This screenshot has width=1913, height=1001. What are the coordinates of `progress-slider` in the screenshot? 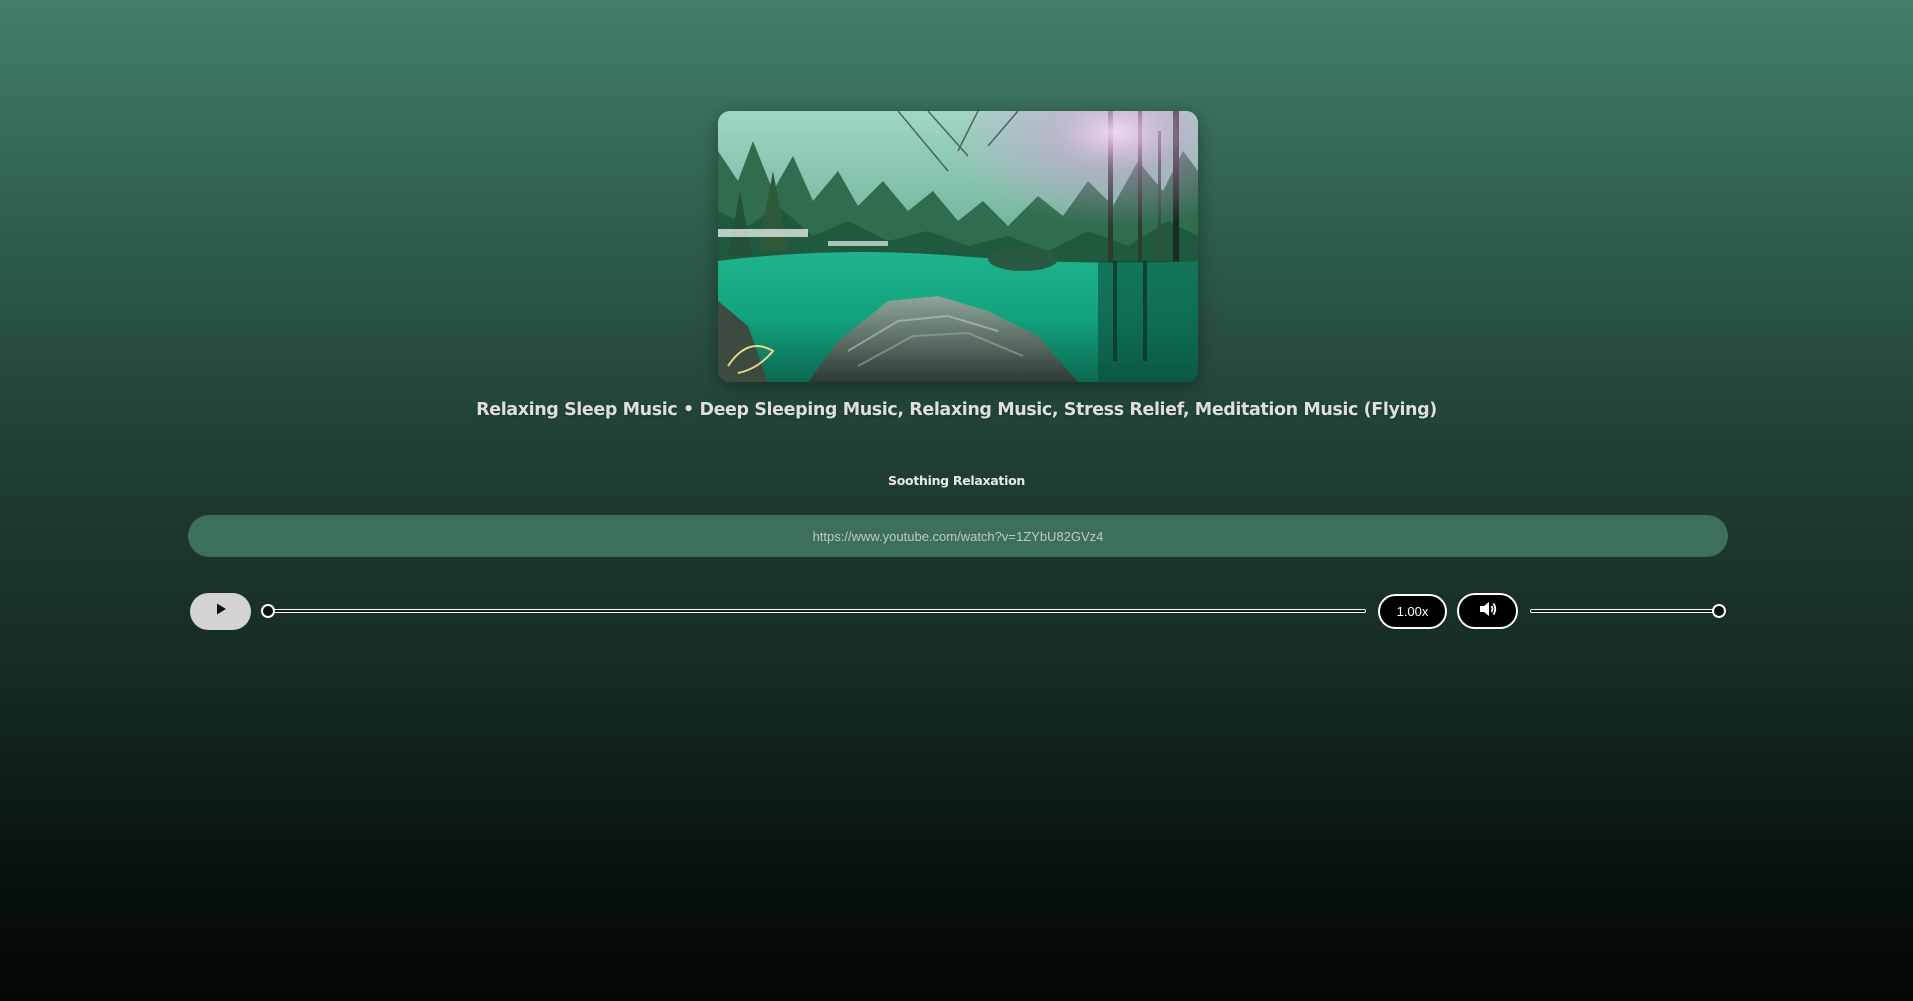 It's located at (815, 611).